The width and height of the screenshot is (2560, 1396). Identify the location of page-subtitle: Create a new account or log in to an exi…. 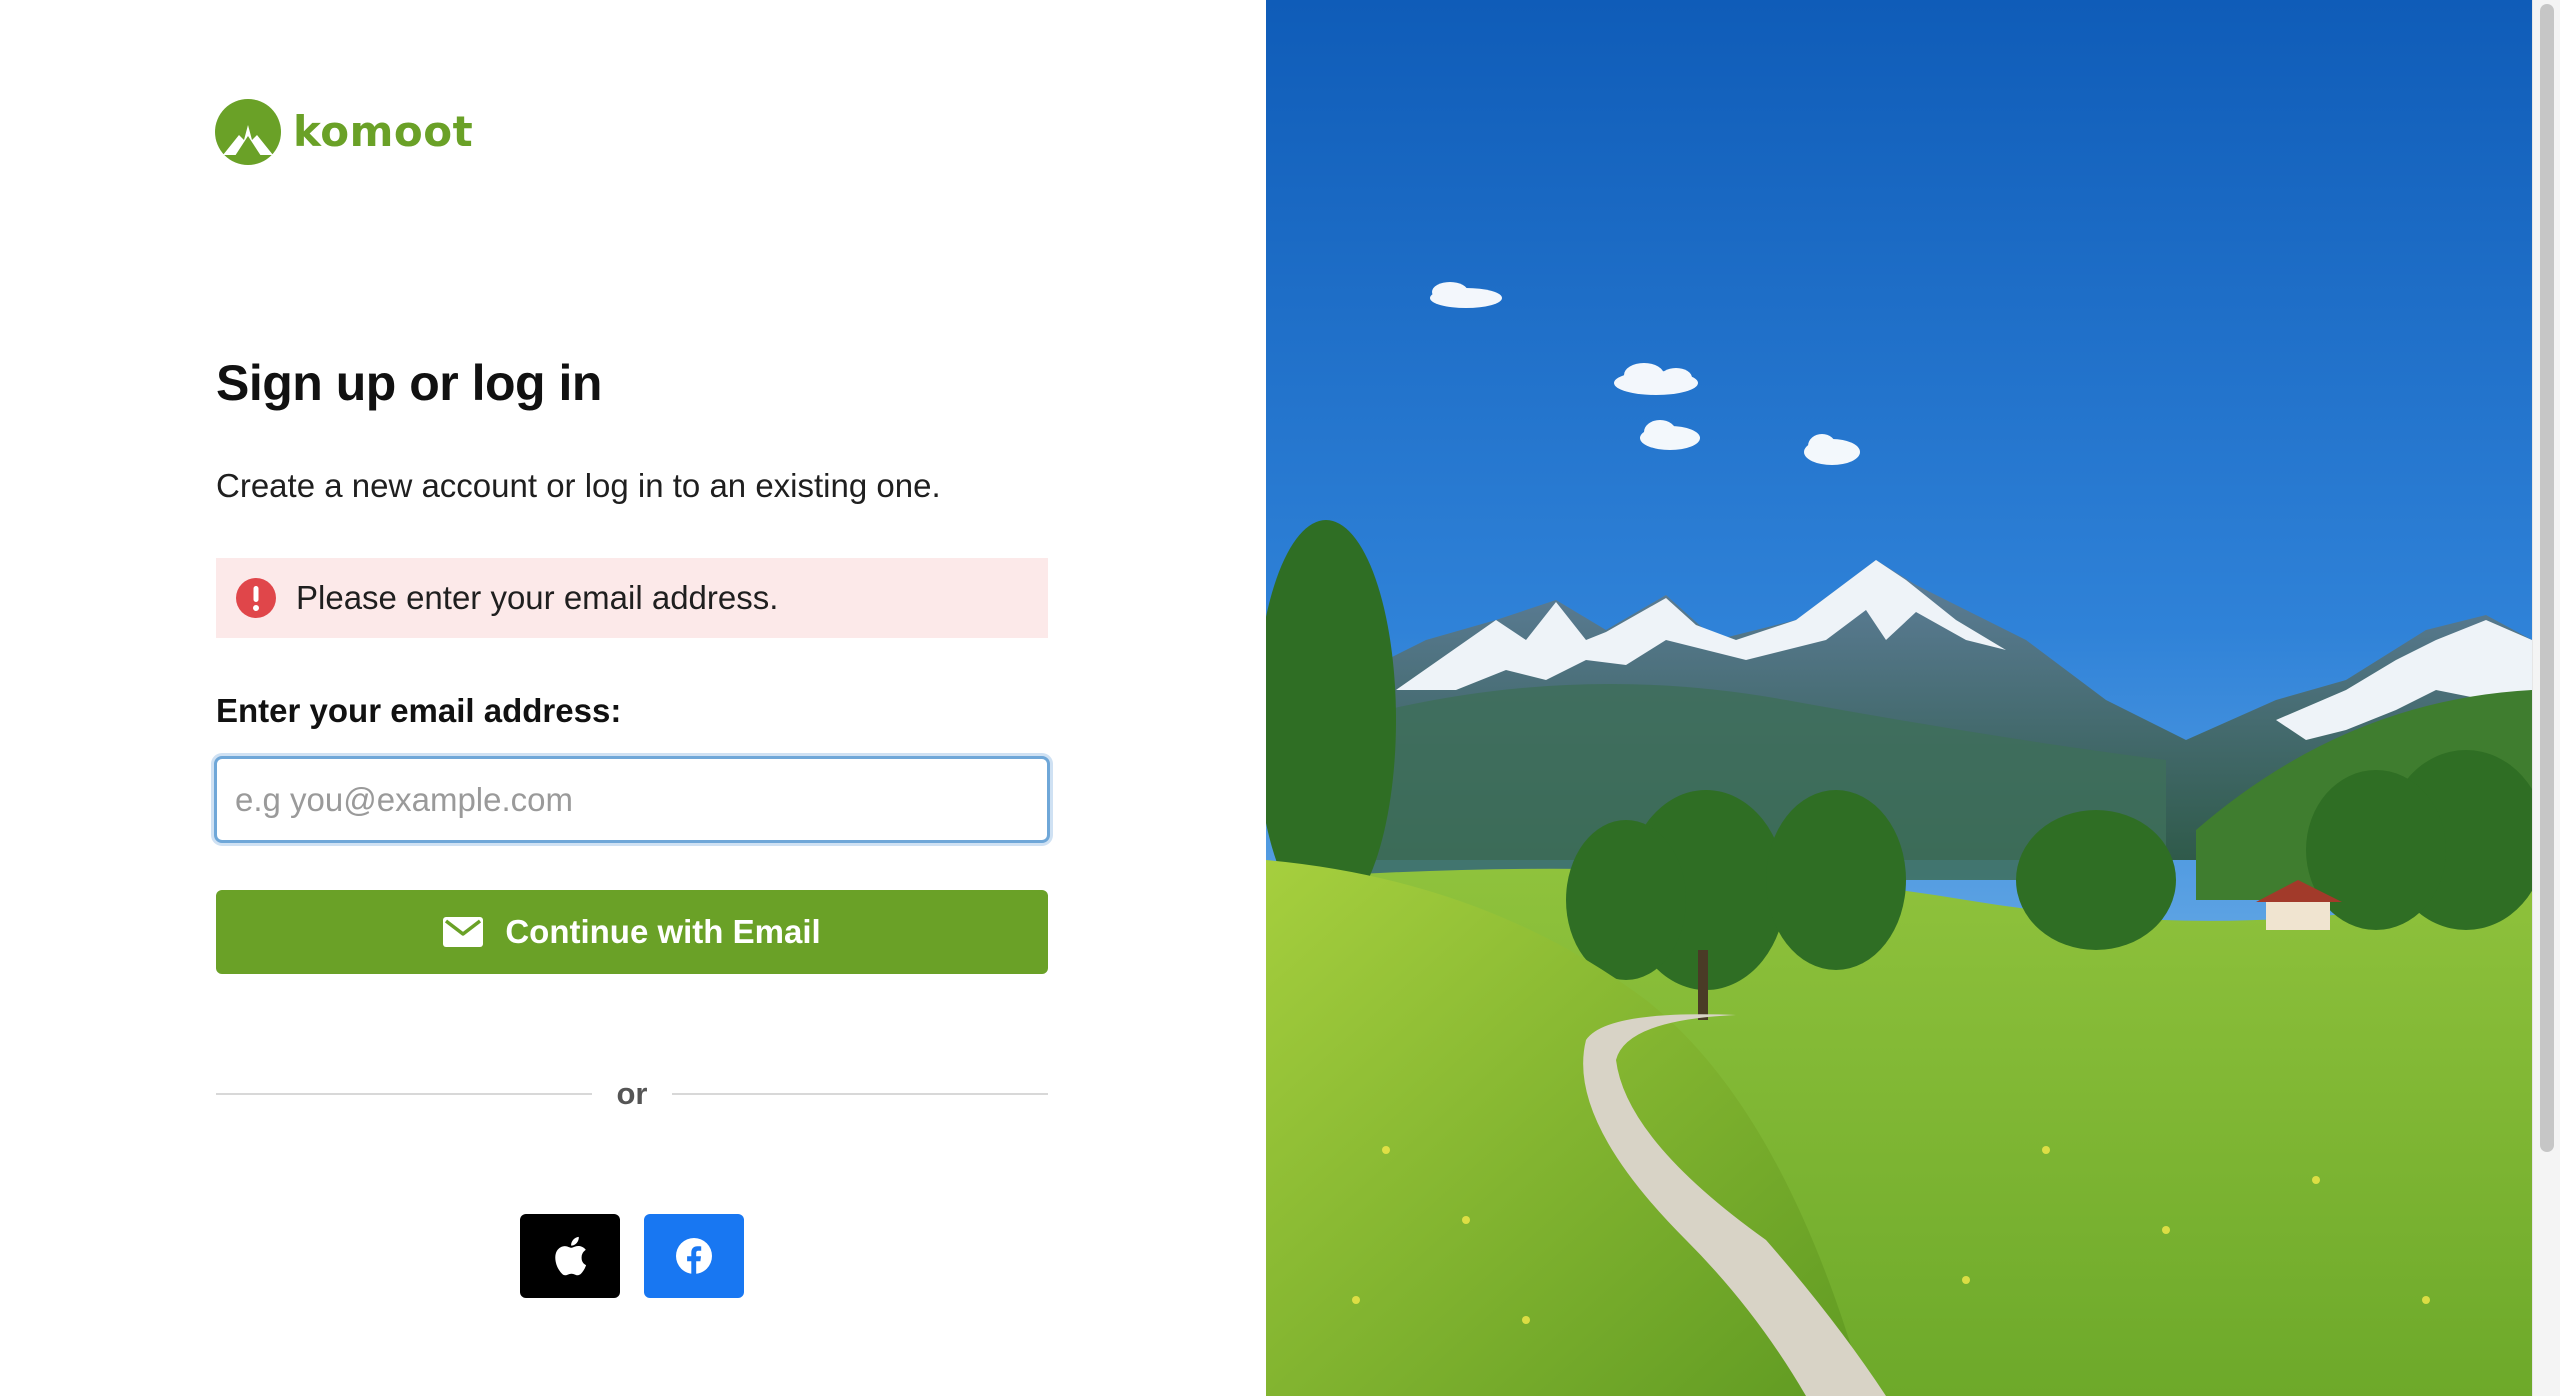
(578, 485).